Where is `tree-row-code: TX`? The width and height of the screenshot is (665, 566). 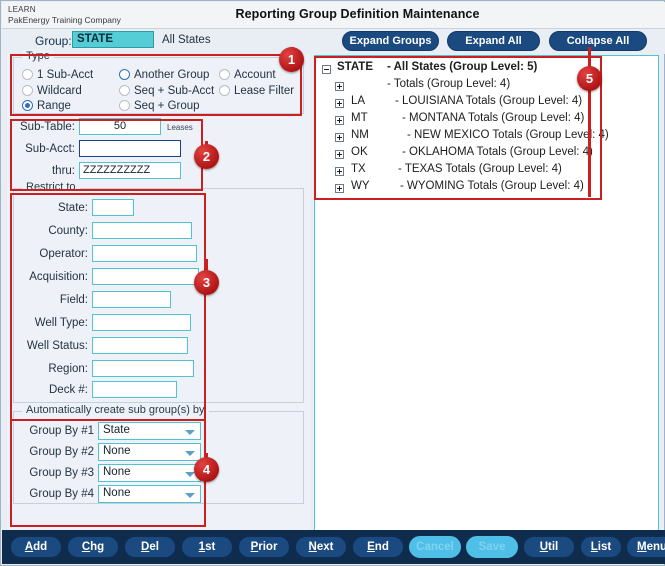 tree-row-code: TX is located at coordinates (358, 169).